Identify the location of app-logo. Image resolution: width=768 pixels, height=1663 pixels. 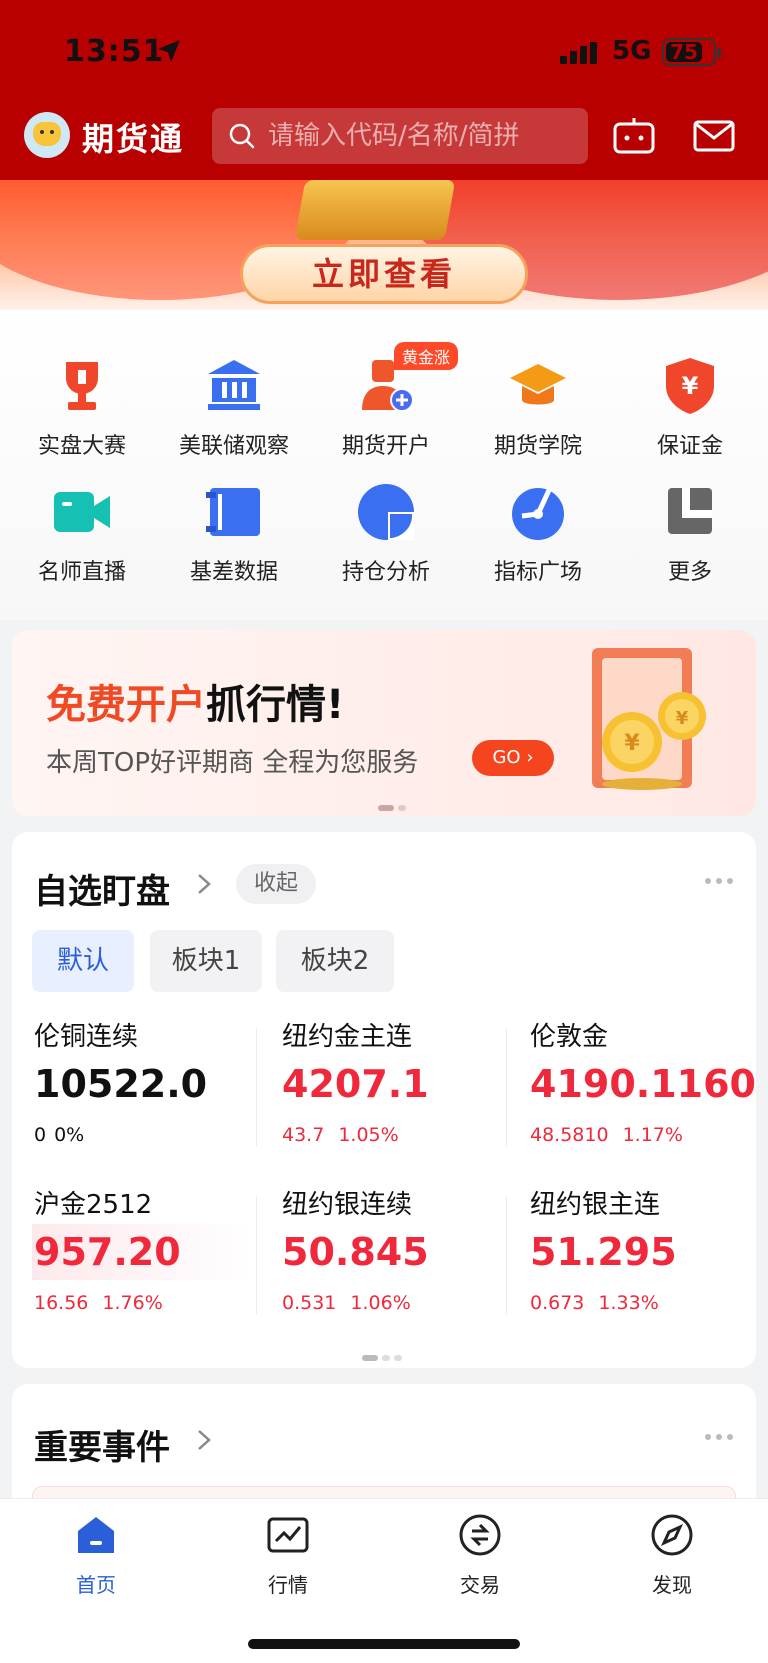
(47, 135).